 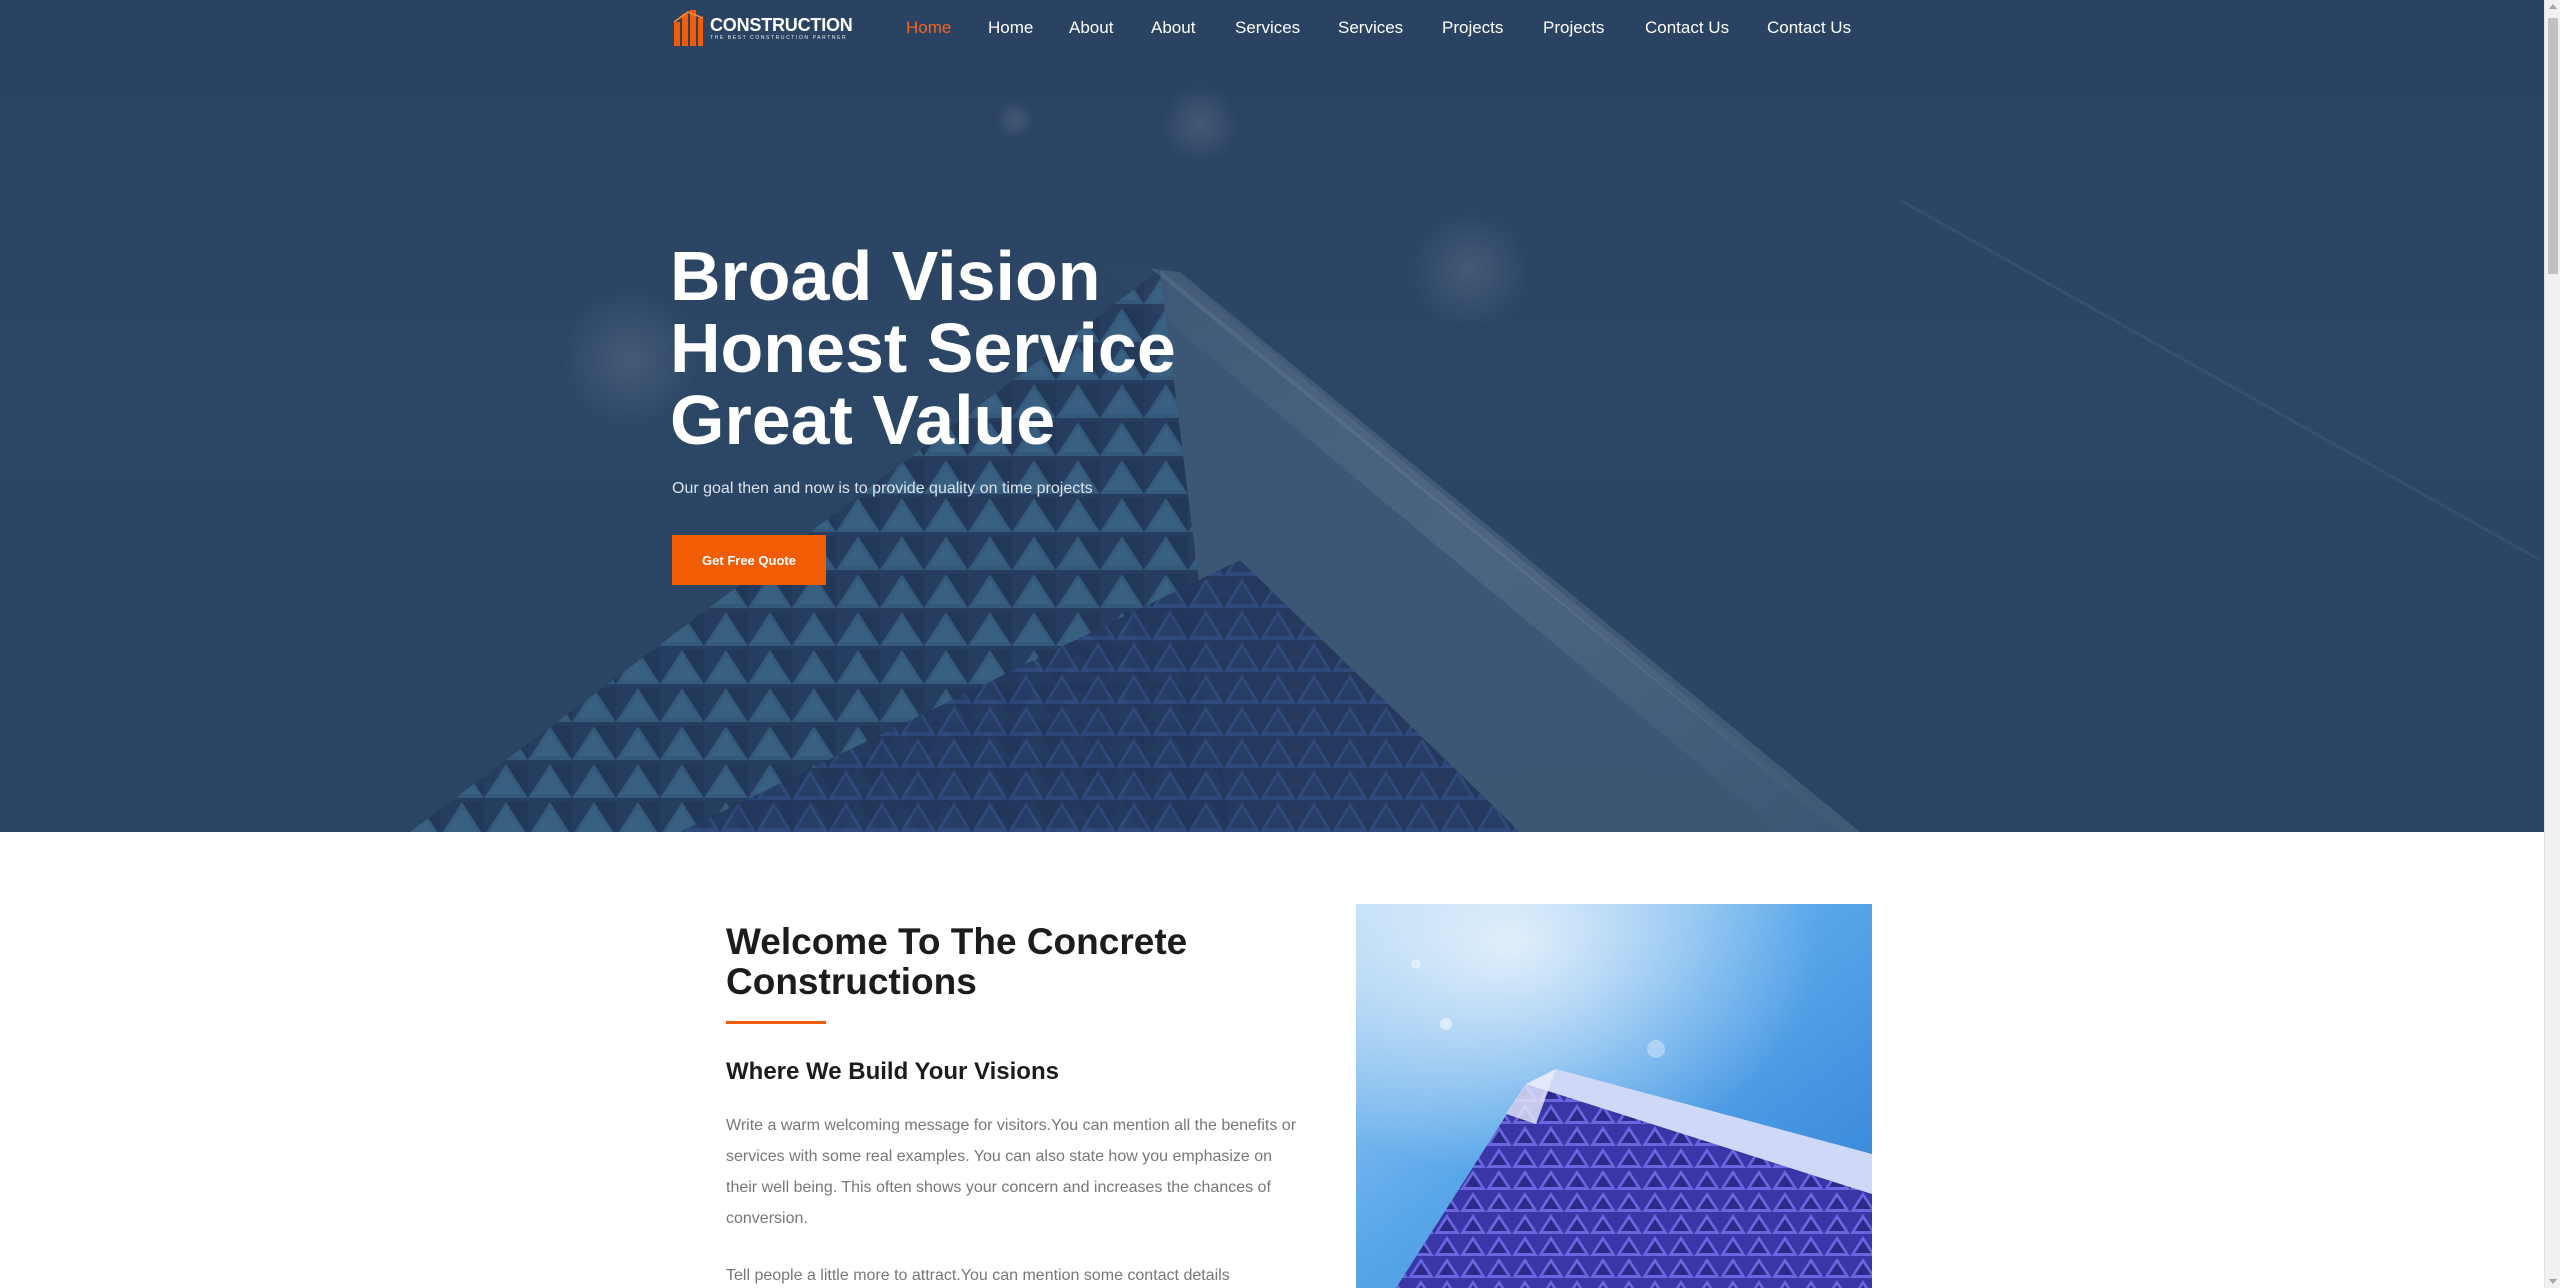 What do you see at coordinates (1010, 28) in the screenshot?
I see `nav-item-home-2: Home` at bounding box center [1010, 28].